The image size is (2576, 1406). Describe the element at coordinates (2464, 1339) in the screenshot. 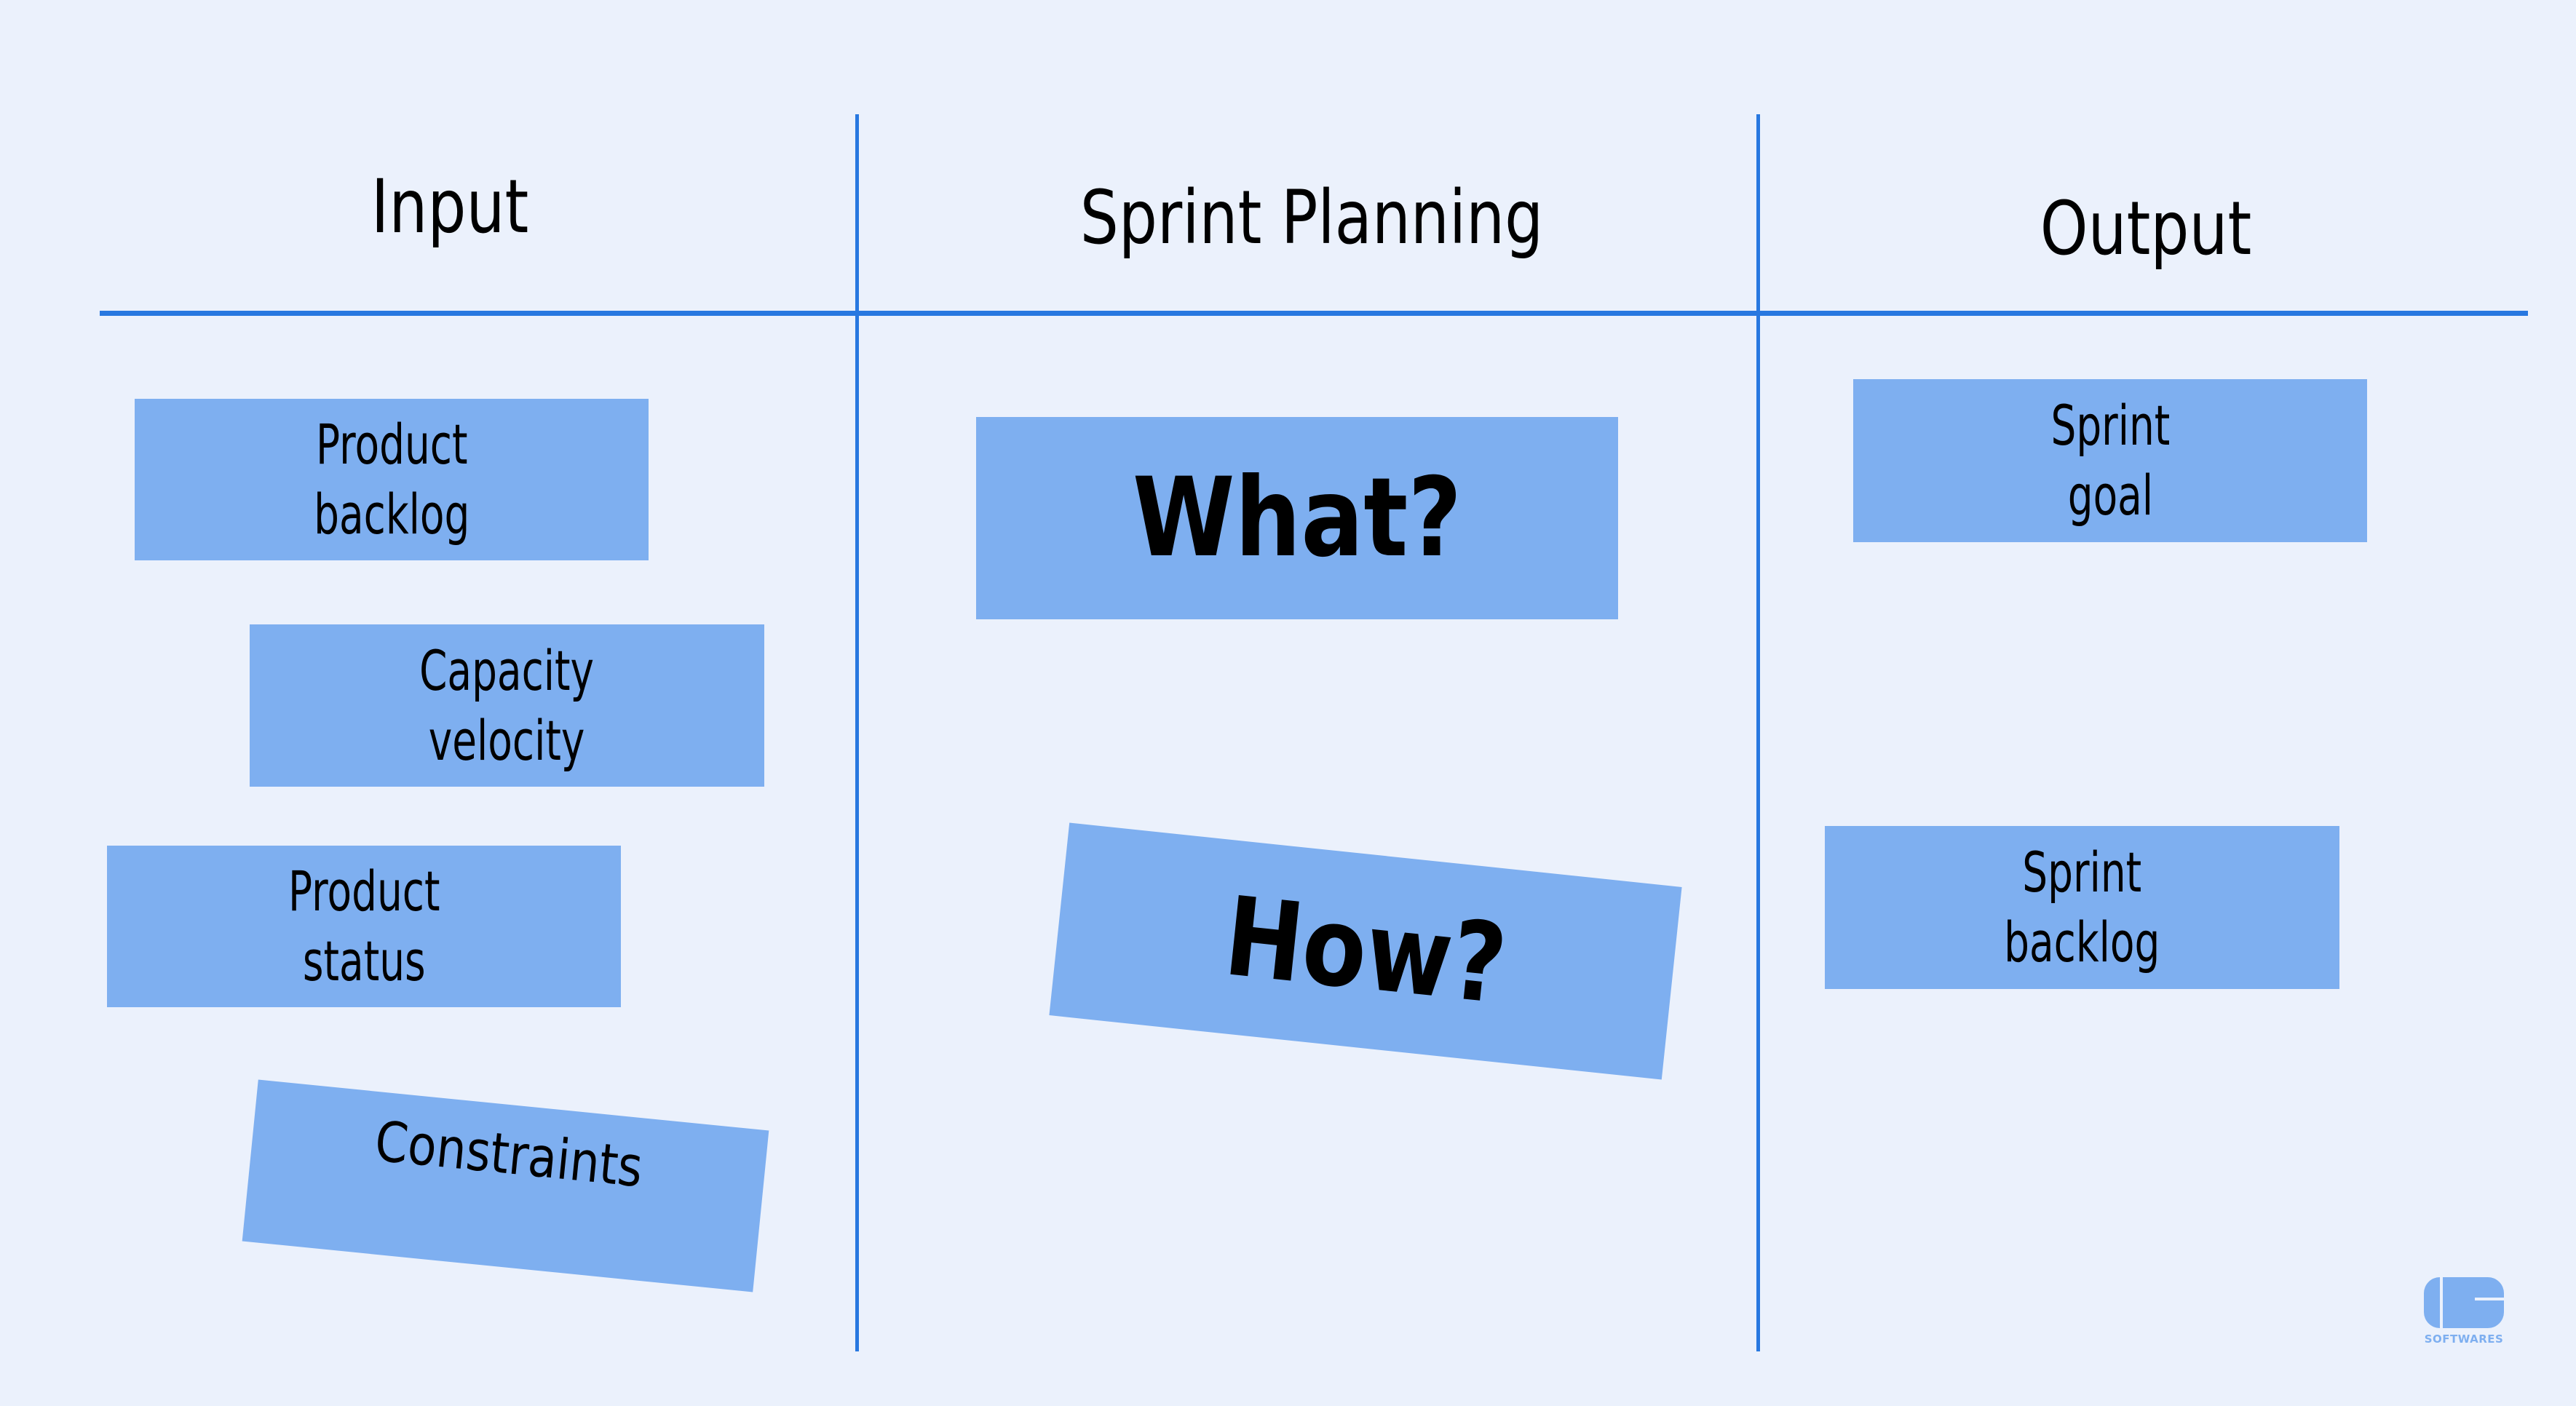

I see `logo-text: SOFTWARES` at that location.